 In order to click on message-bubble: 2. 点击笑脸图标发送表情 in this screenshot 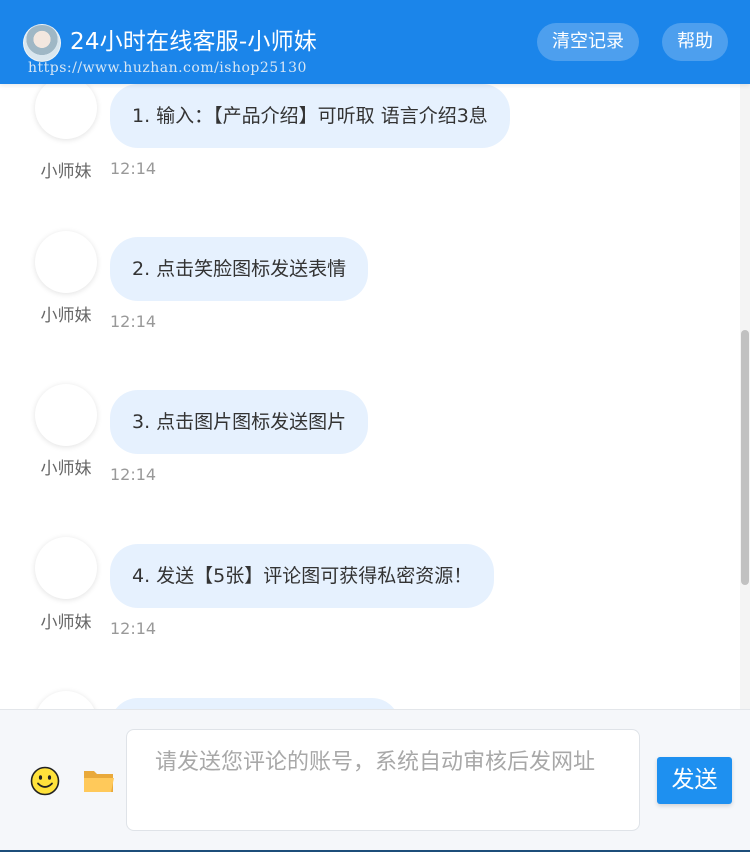, I will do `click(239, 269)`.